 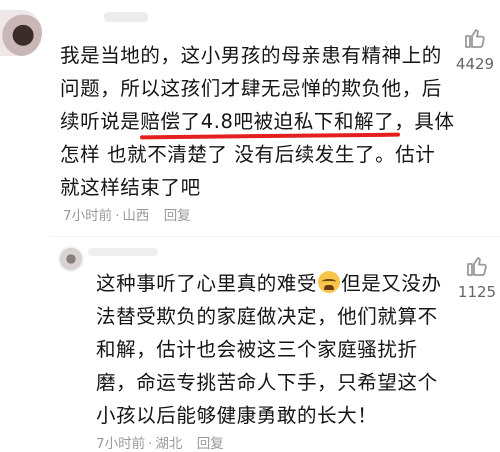 I want to click on comment-line-segment: ，具体, so click(x=424, y=121).